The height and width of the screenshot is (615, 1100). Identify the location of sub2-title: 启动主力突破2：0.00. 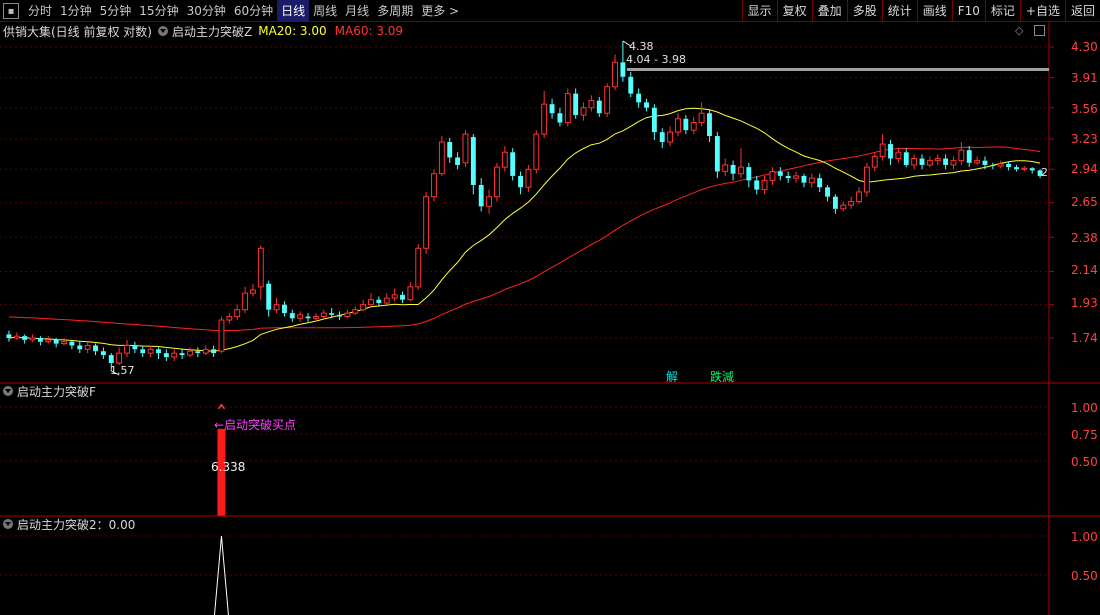
(76, 524).